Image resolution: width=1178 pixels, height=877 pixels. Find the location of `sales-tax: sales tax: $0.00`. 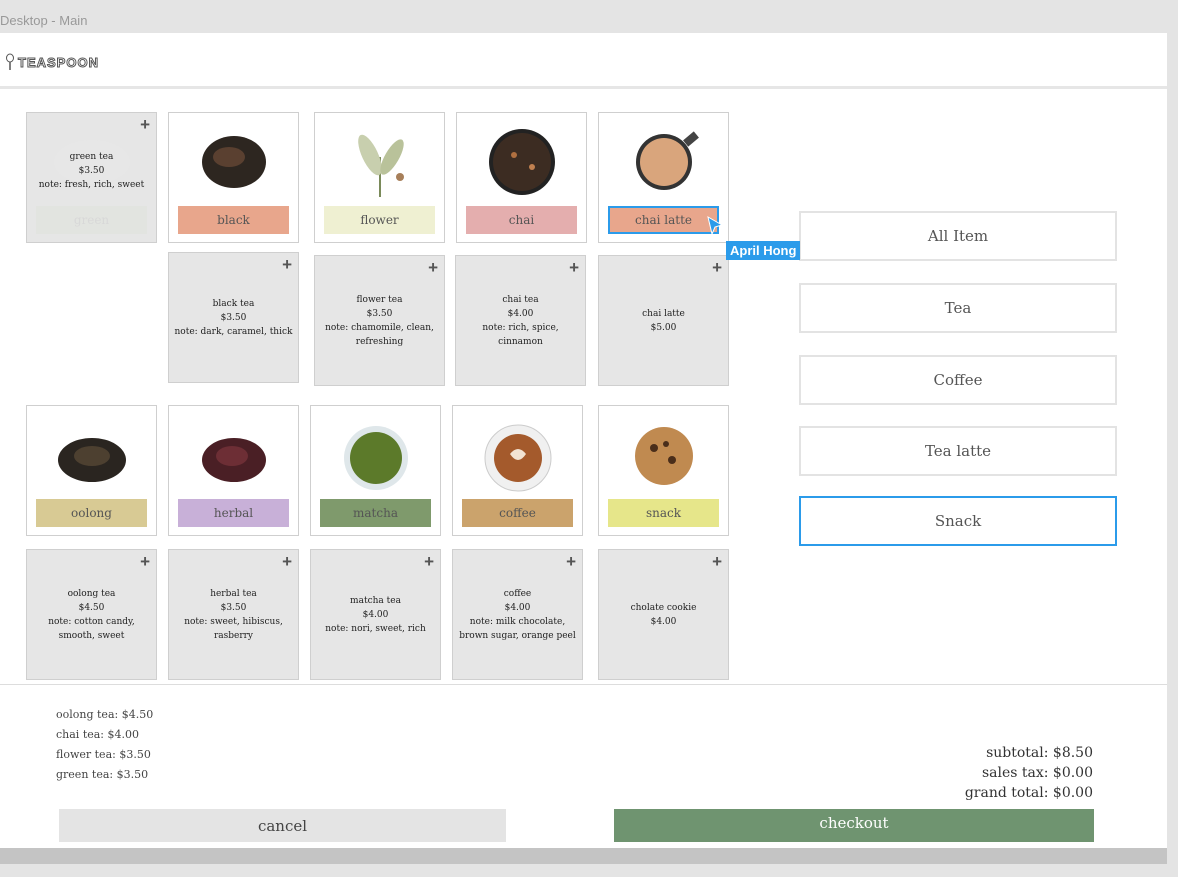

sales-tax: sales tax: $0.00 is located at coordinates (1037, 773).